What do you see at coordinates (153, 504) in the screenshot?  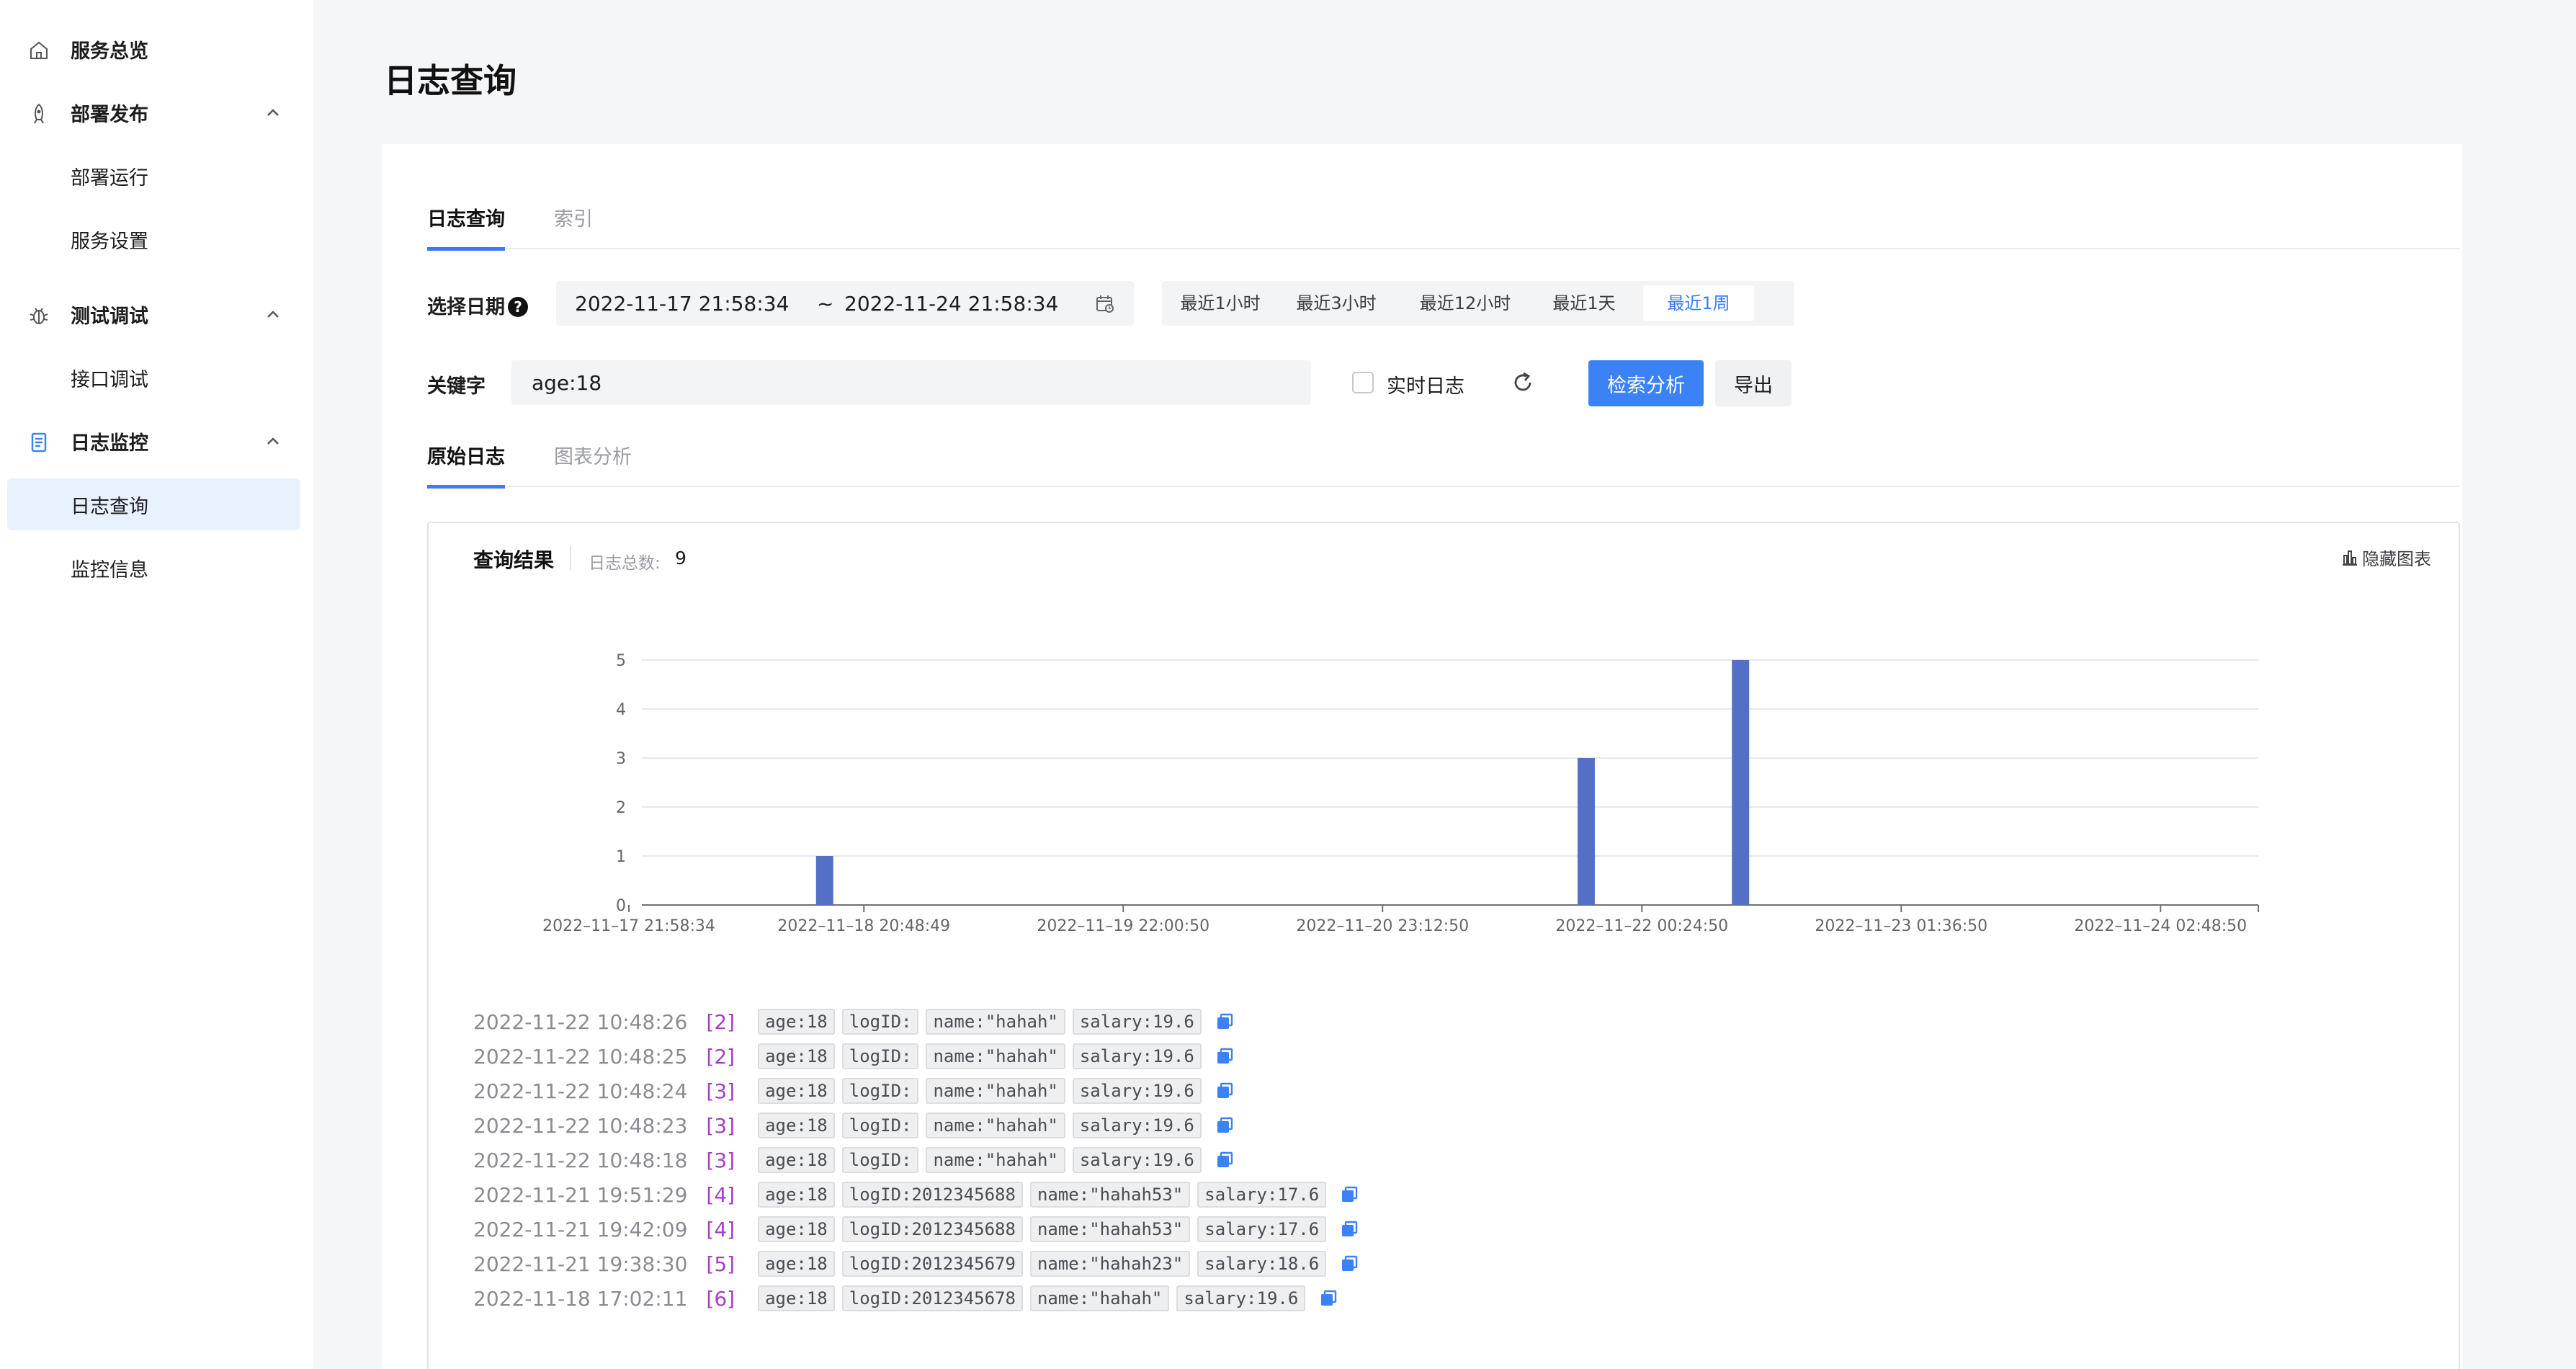 I see `sidebar-item-log-query: 日志查询` at bounding box center [153, 504].